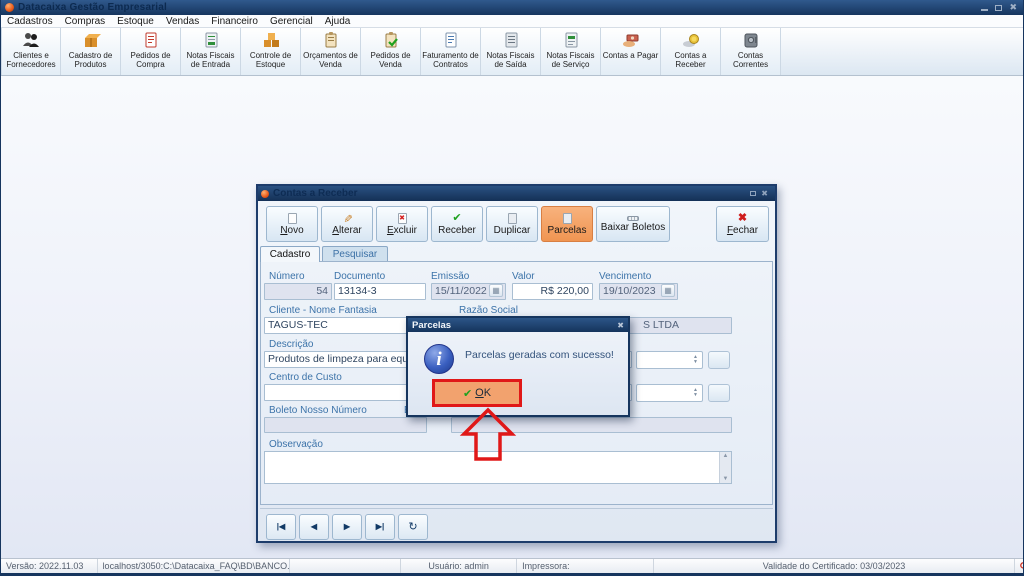  Describe the element at coordinates (518, 325) in the screenshot. I see `dialog-titlebar: Parcelas ✖` at that location.